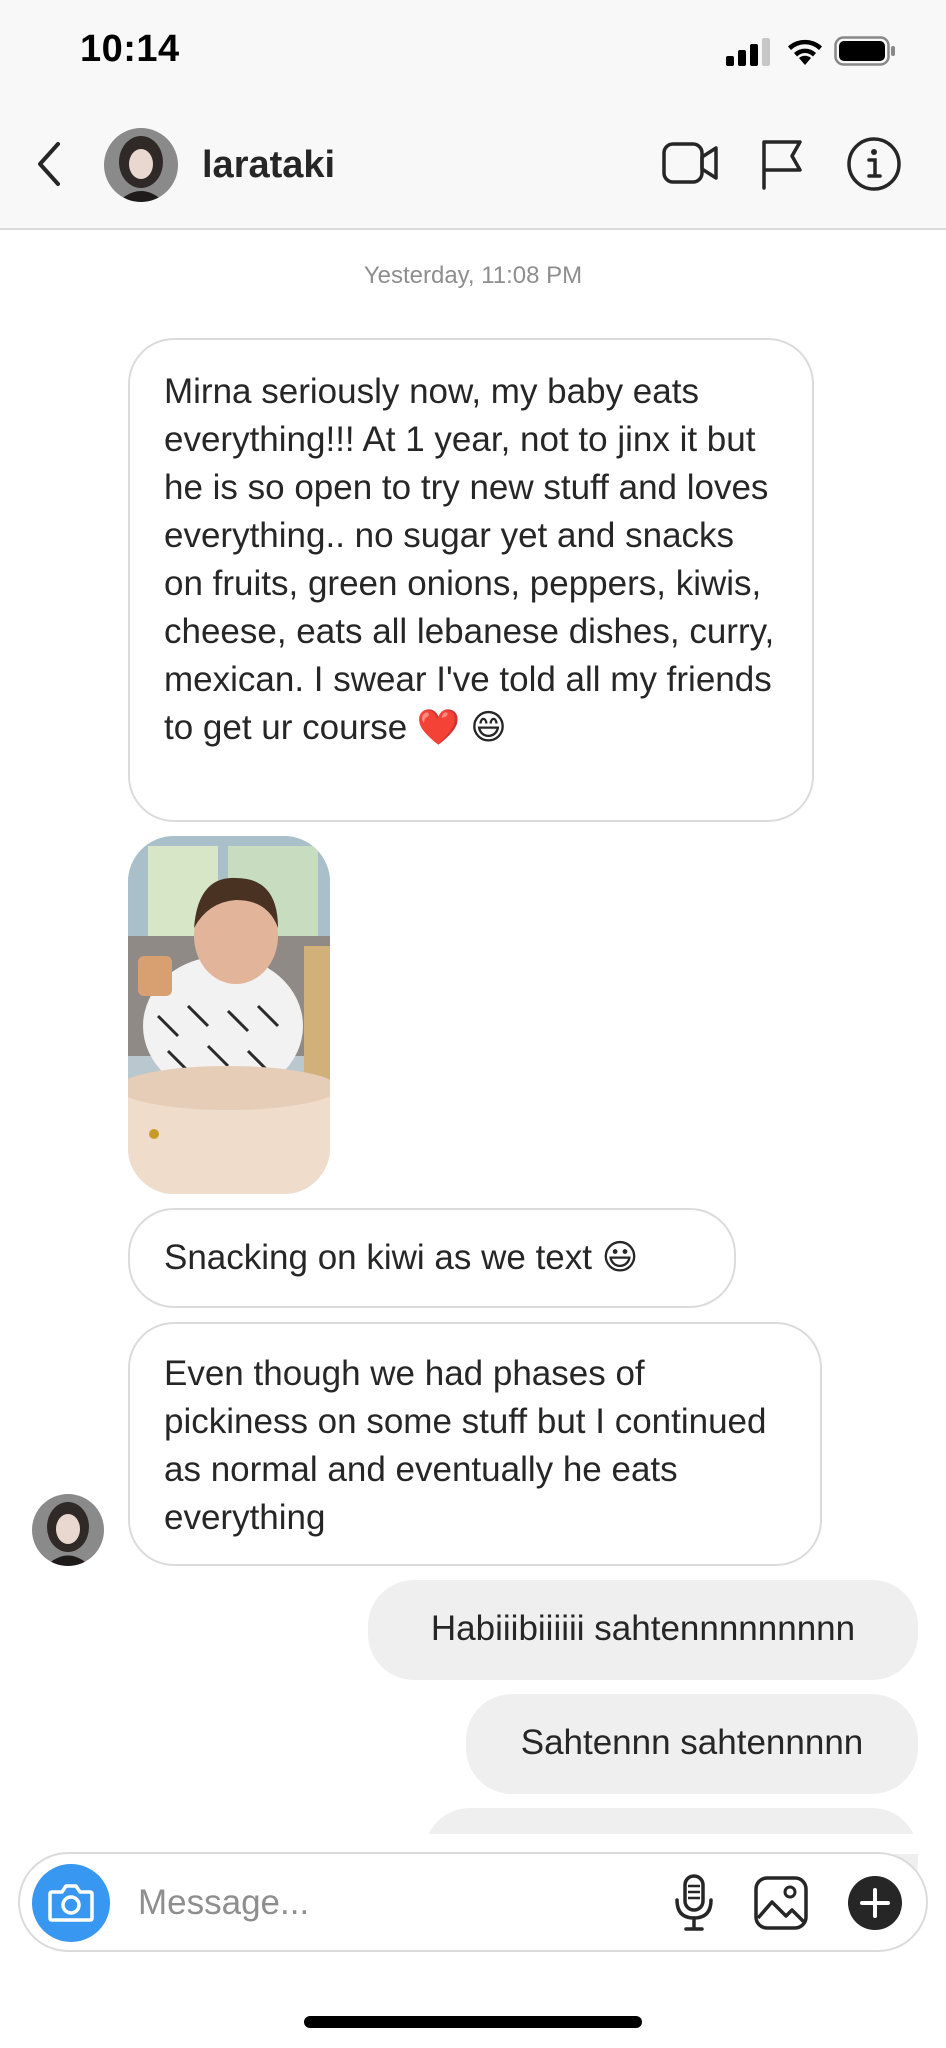 The height and width of the screenshot is (2048, 946). Describe the element at coordinates (268, 165) in the screenshot. I see `contact-username: larataki` at that location.